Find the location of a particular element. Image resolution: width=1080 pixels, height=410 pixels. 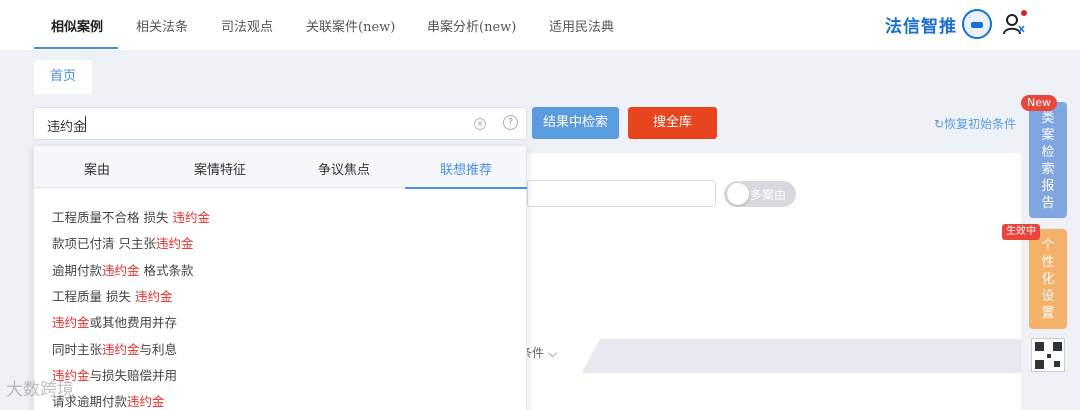

suggestion-text: 逾期付款 is located at coordinates (77, 270).